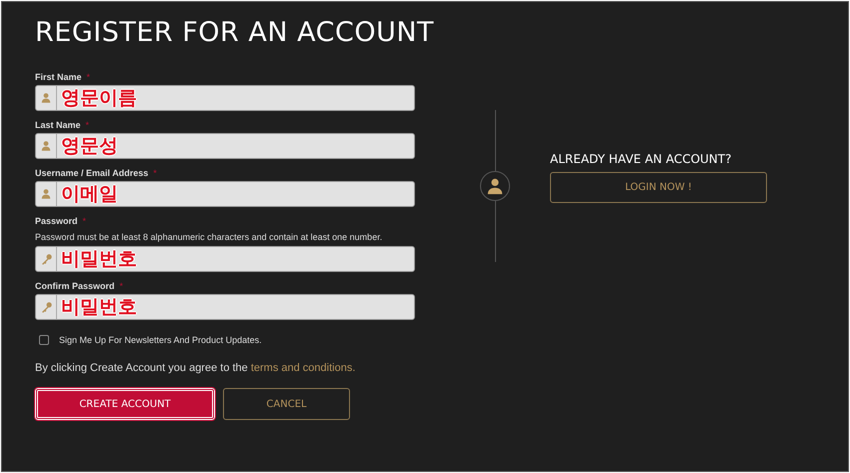 This screenshot has height=473, width=850. What do you see at coordinates (234, 32) in the screenshot?
I see `page-title: REGISTER FOR AN ACCOUNT` at bounding box center [234, 32].